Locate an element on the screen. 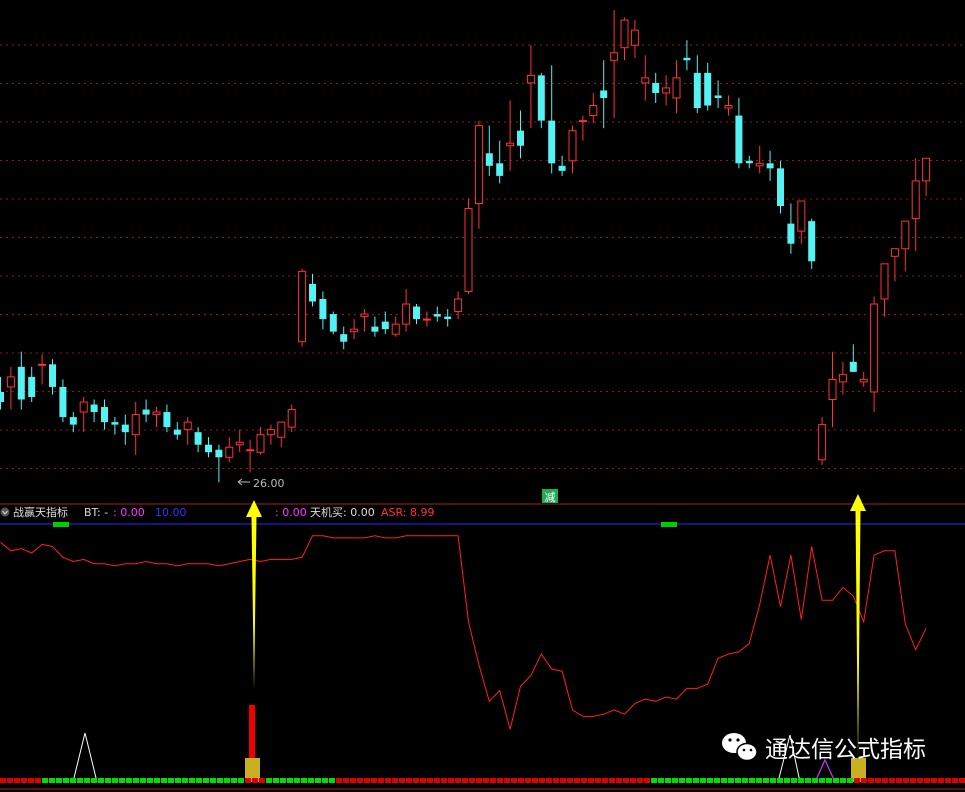 The height and width of the screenshot is (792, 965). value-1: : 0.00 is located at coordinates (129, 512).